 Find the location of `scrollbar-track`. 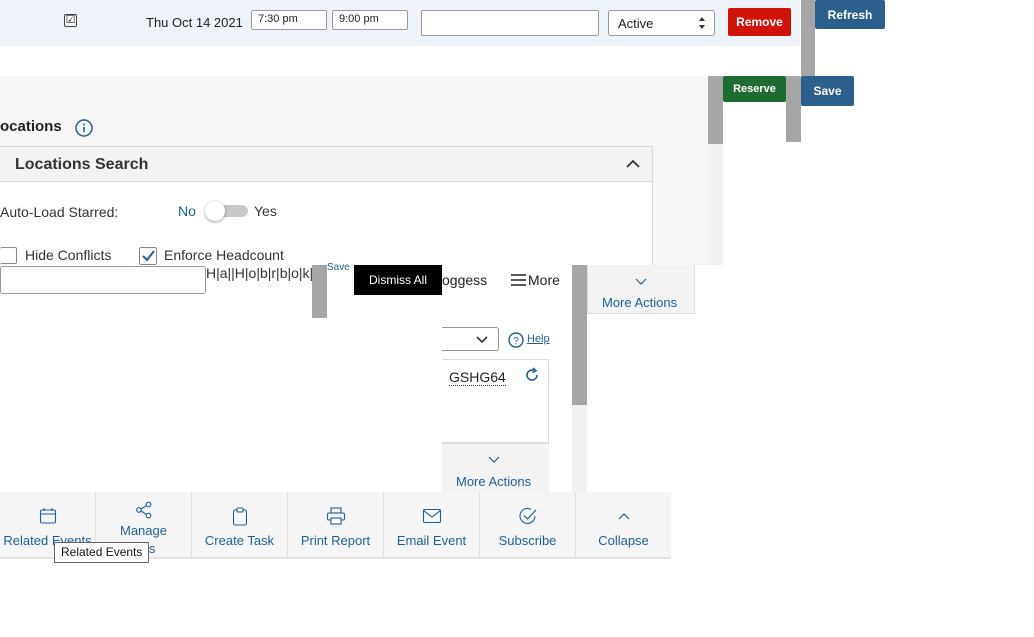

scrollbar-track is located at coordinates (715, 204).